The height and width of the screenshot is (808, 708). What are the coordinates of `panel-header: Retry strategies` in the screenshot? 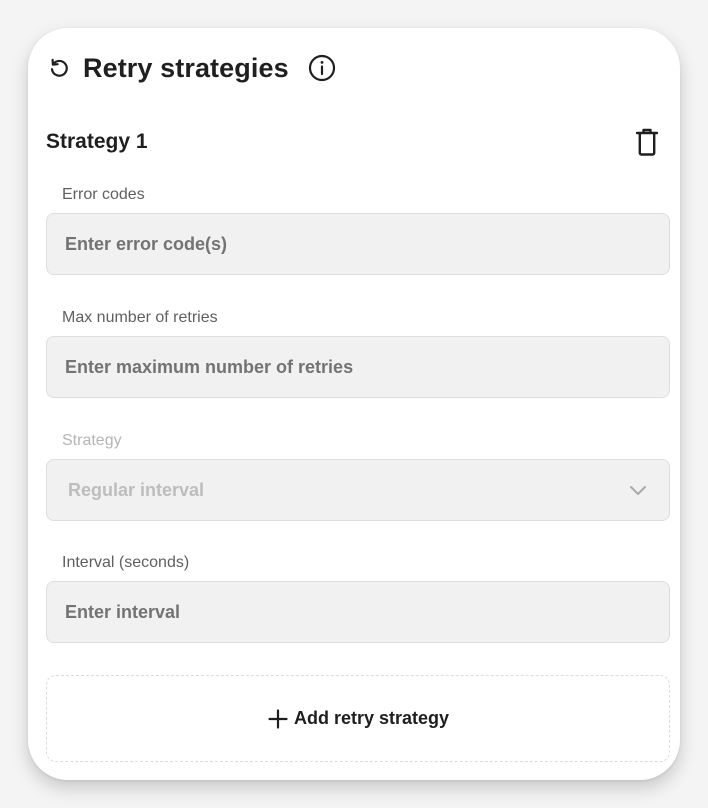 It's located at (191, 68).